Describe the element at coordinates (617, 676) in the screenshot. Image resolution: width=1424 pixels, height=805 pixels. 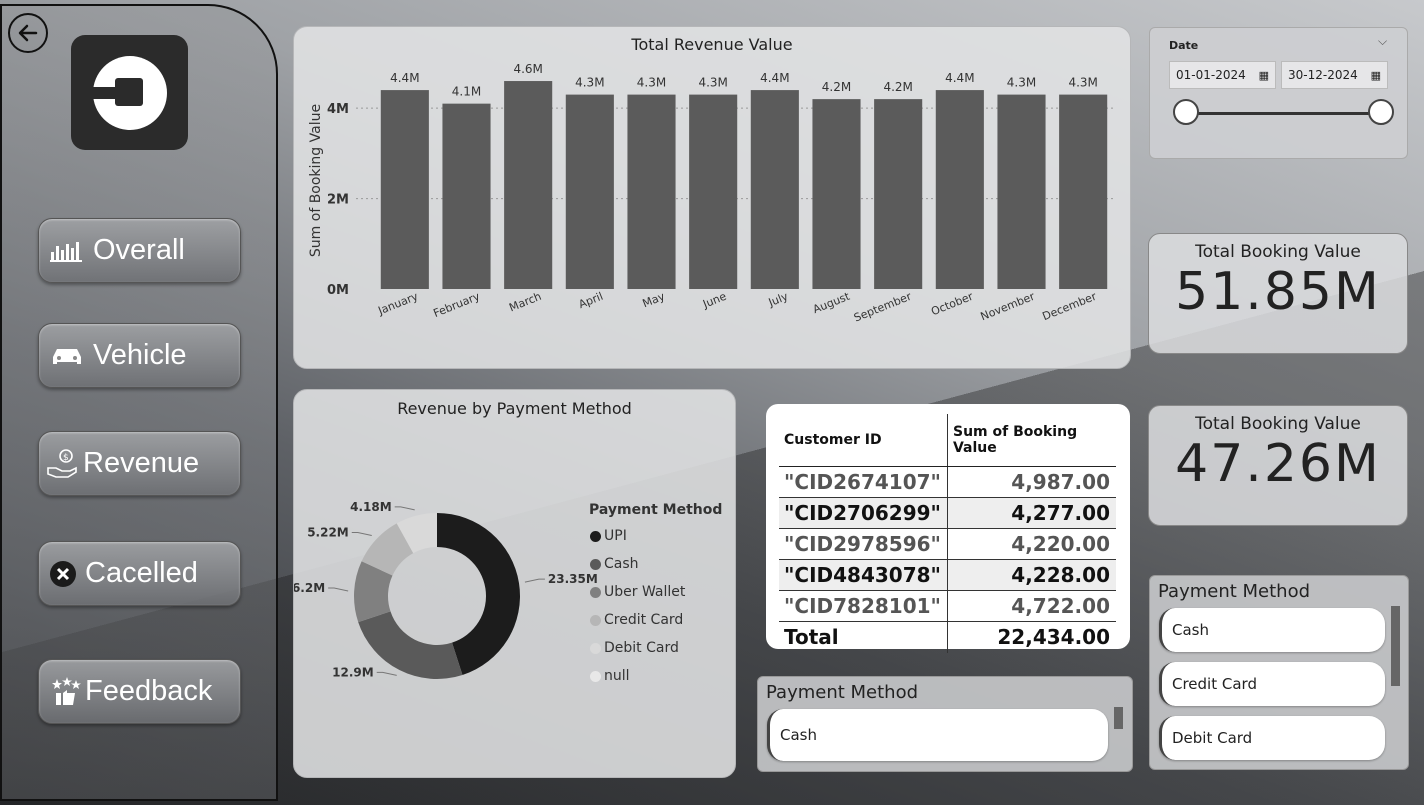
I see `legend-label: null` at that location.